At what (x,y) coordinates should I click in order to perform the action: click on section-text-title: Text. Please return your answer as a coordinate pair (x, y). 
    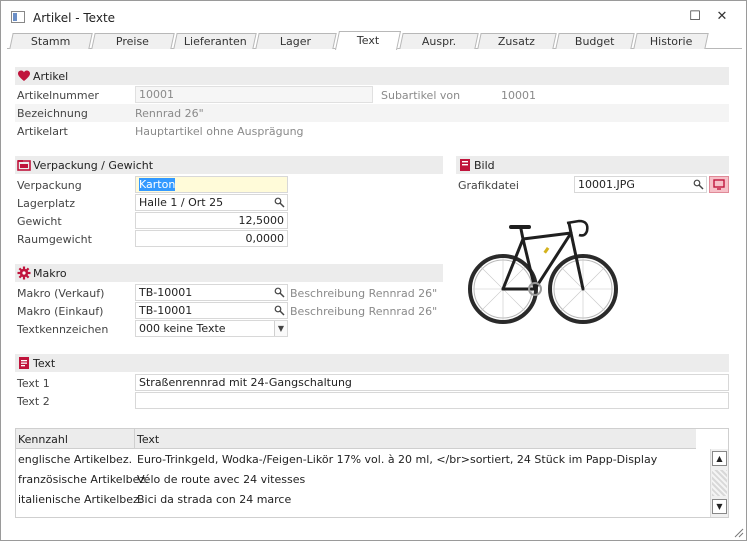
    Looking at the image, I should click on (44, 363).